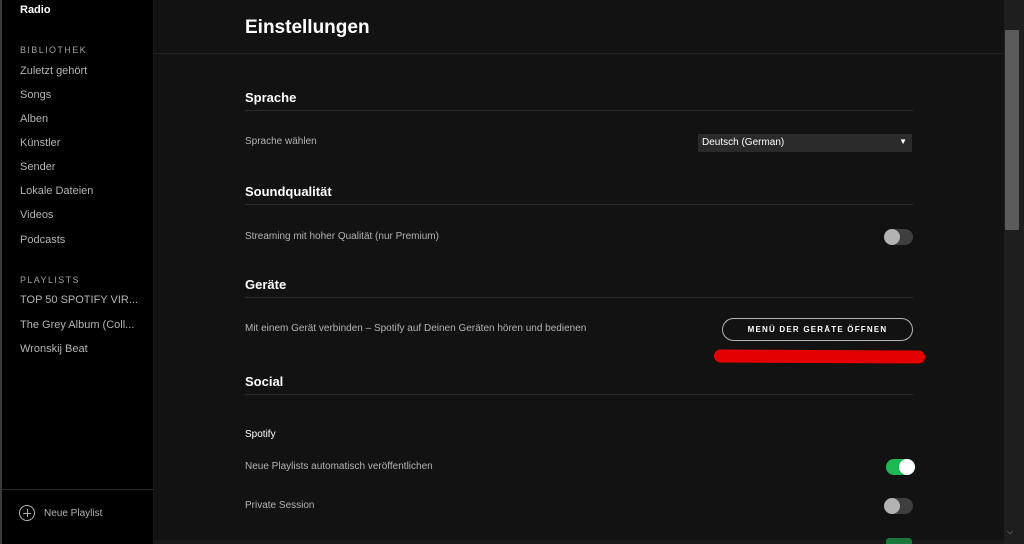  I want to click on section-title-social: Social, so click(264, 381).